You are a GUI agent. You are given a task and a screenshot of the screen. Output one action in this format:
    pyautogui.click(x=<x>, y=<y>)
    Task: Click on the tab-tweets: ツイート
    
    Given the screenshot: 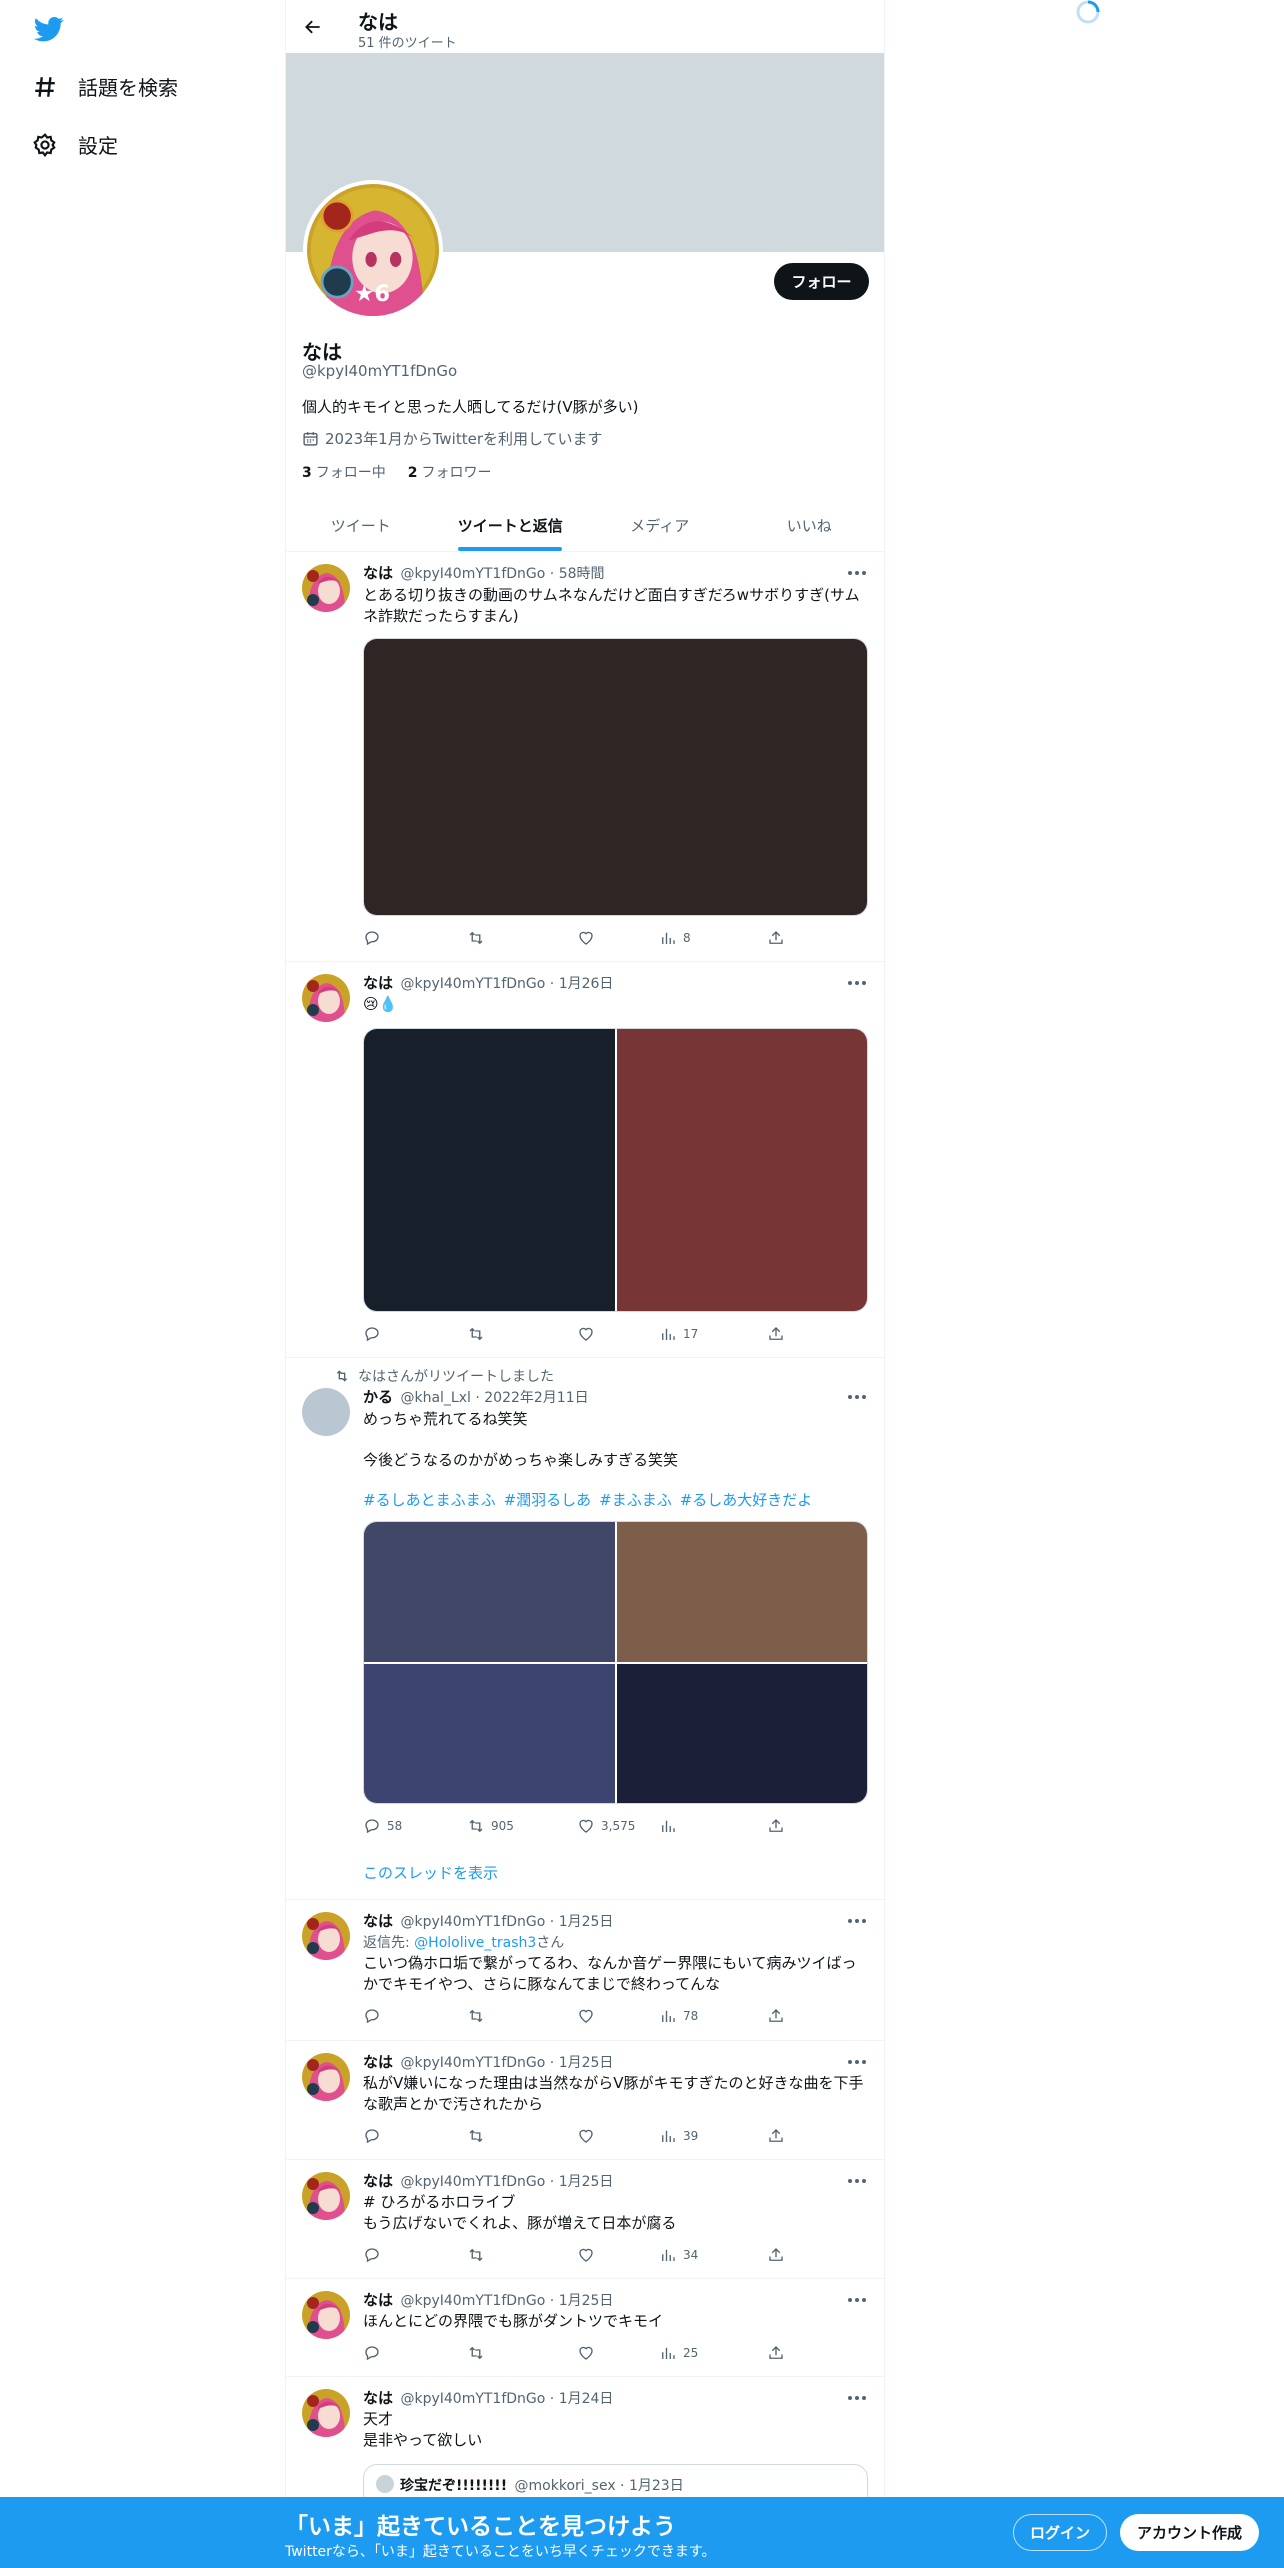 What is the action you would take?
    pyautogui.click(x=361, y=525)
    